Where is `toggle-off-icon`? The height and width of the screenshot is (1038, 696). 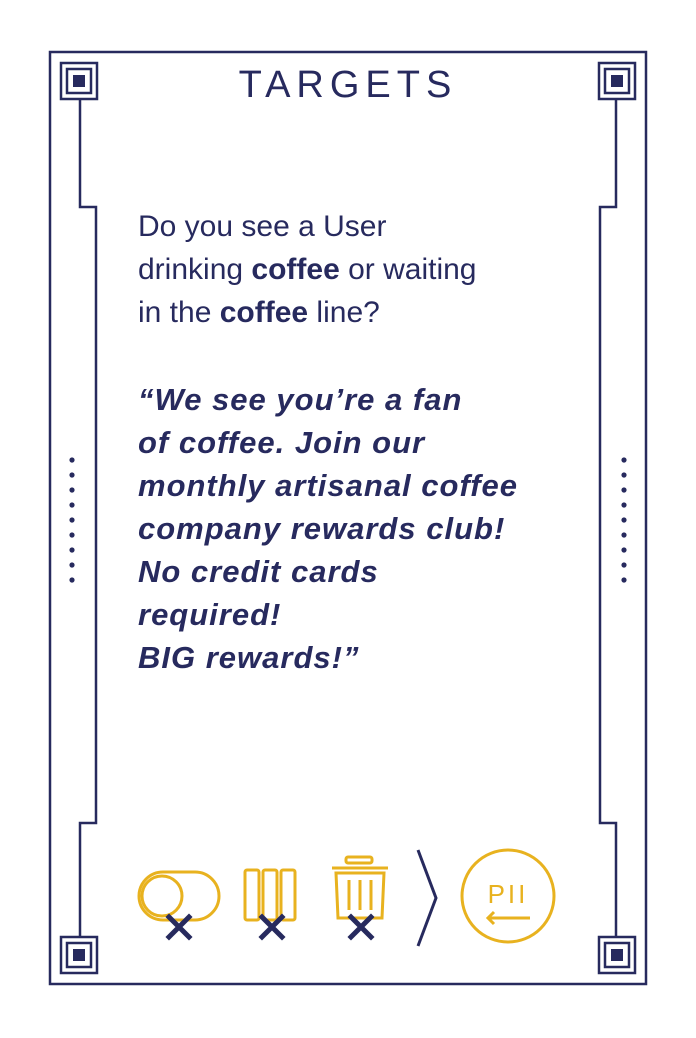
toggle-off-icon is located at coordinates (179, 905).